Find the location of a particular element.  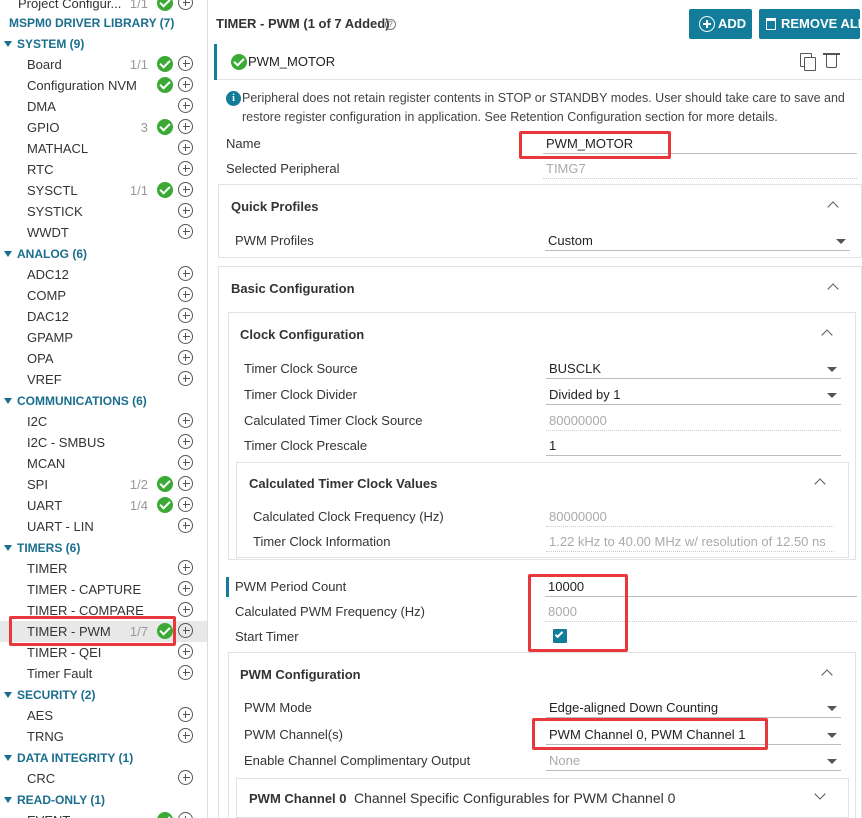

sidebar-item-timer-qei: TIMER - QEI is located at coordinates (103, 652).